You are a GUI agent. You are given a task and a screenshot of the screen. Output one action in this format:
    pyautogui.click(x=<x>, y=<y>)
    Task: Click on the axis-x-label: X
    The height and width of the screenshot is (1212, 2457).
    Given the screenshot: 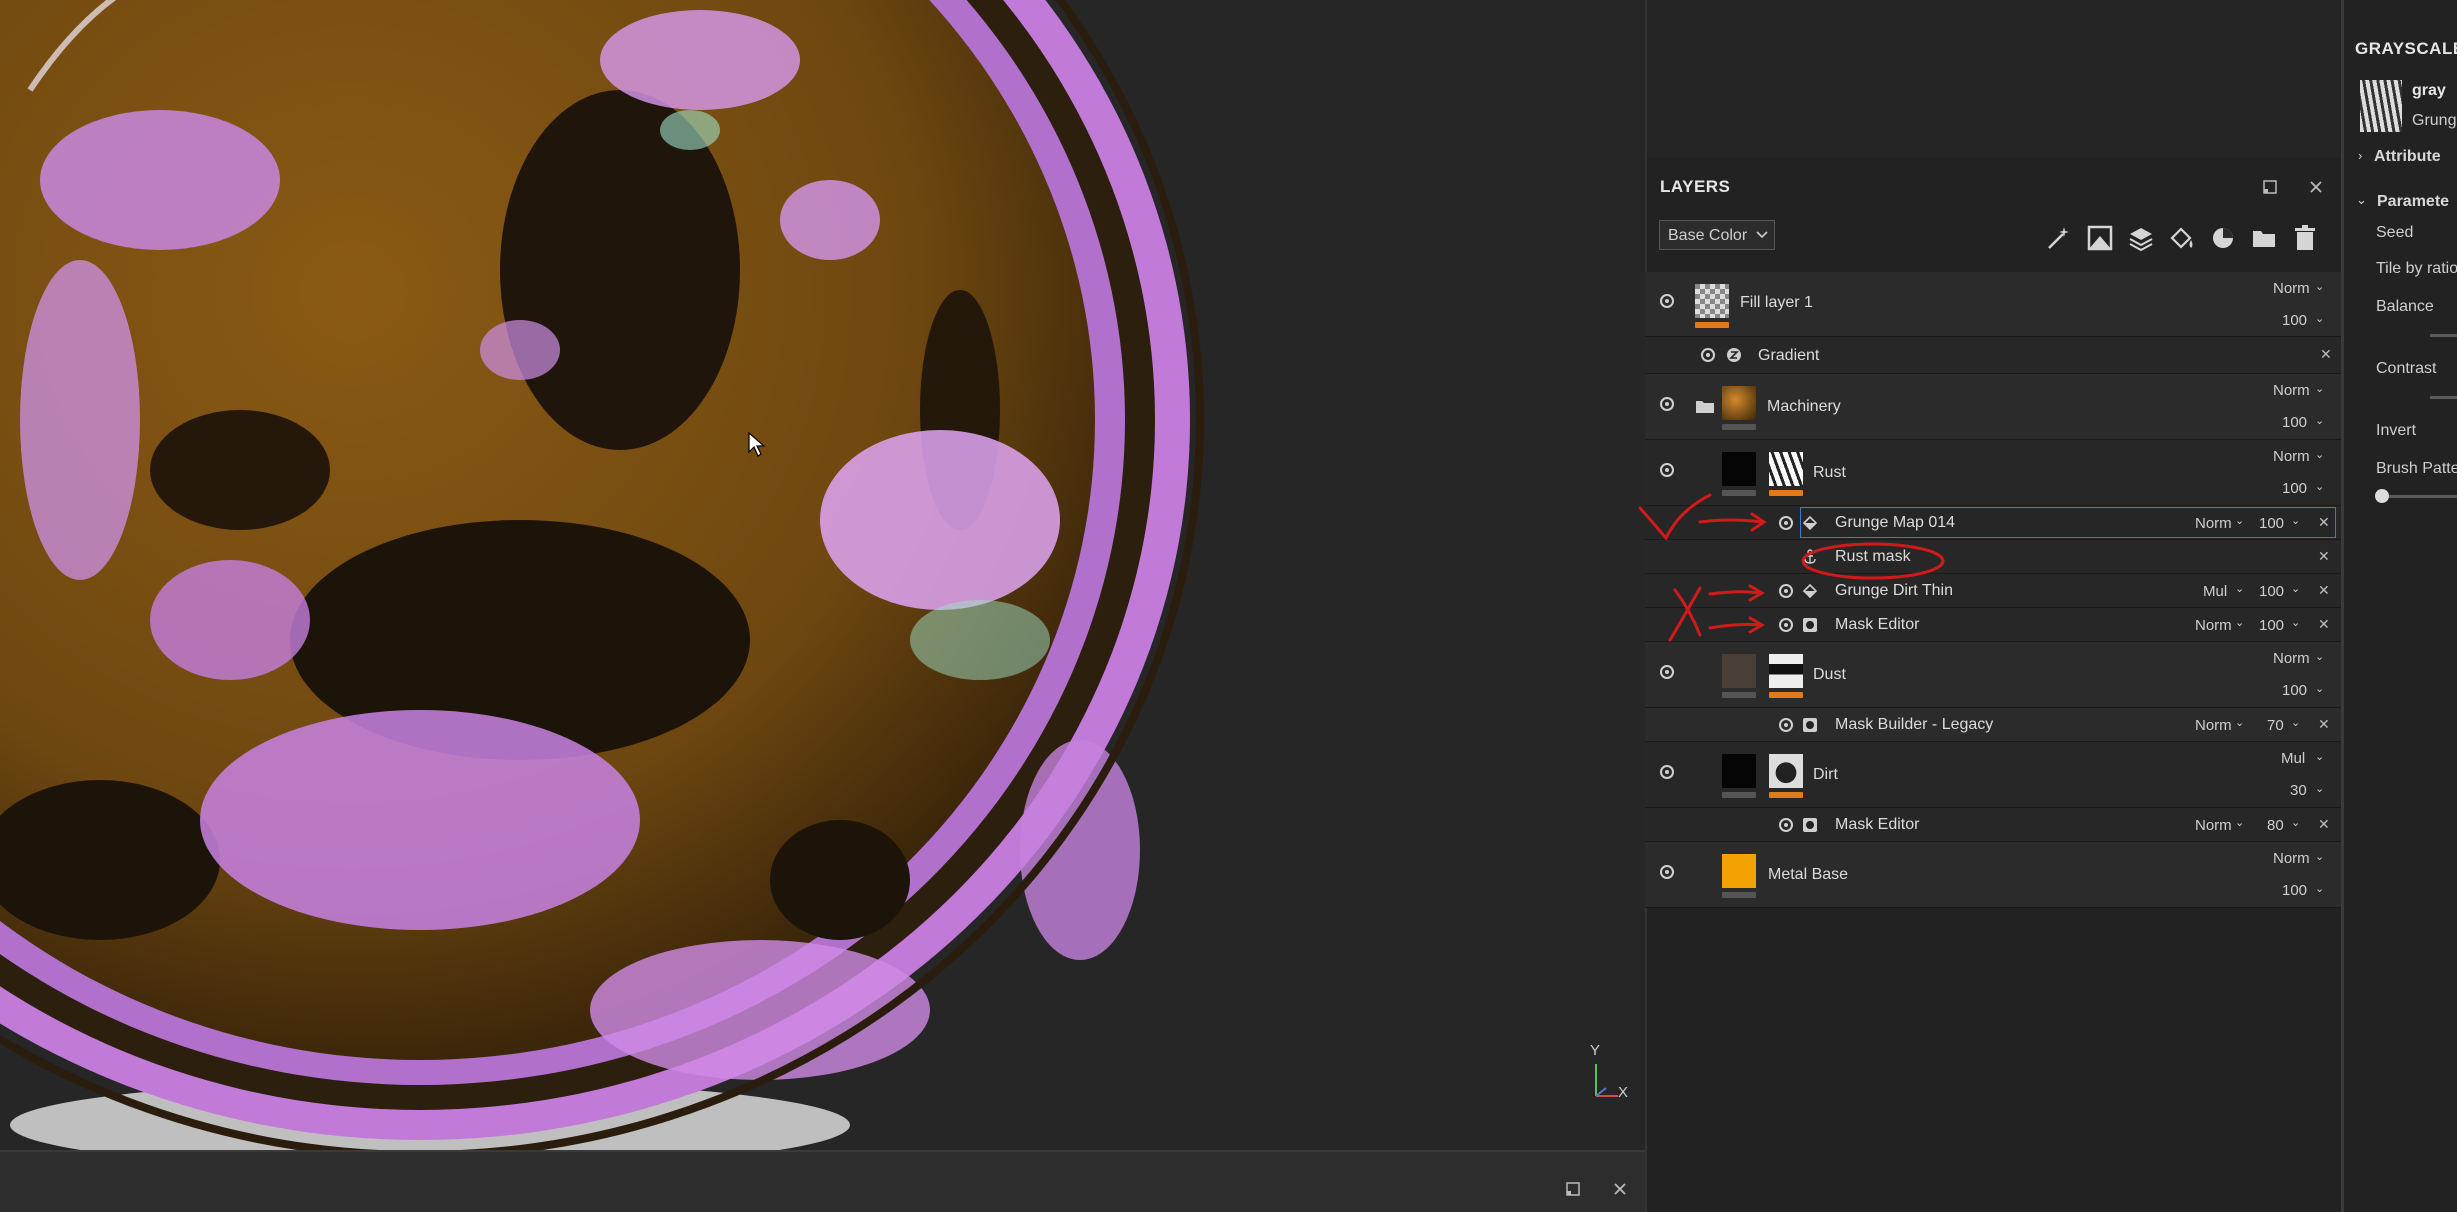 What is the action you would take?
    pyautogui.click(x=1623, y=1092)
    